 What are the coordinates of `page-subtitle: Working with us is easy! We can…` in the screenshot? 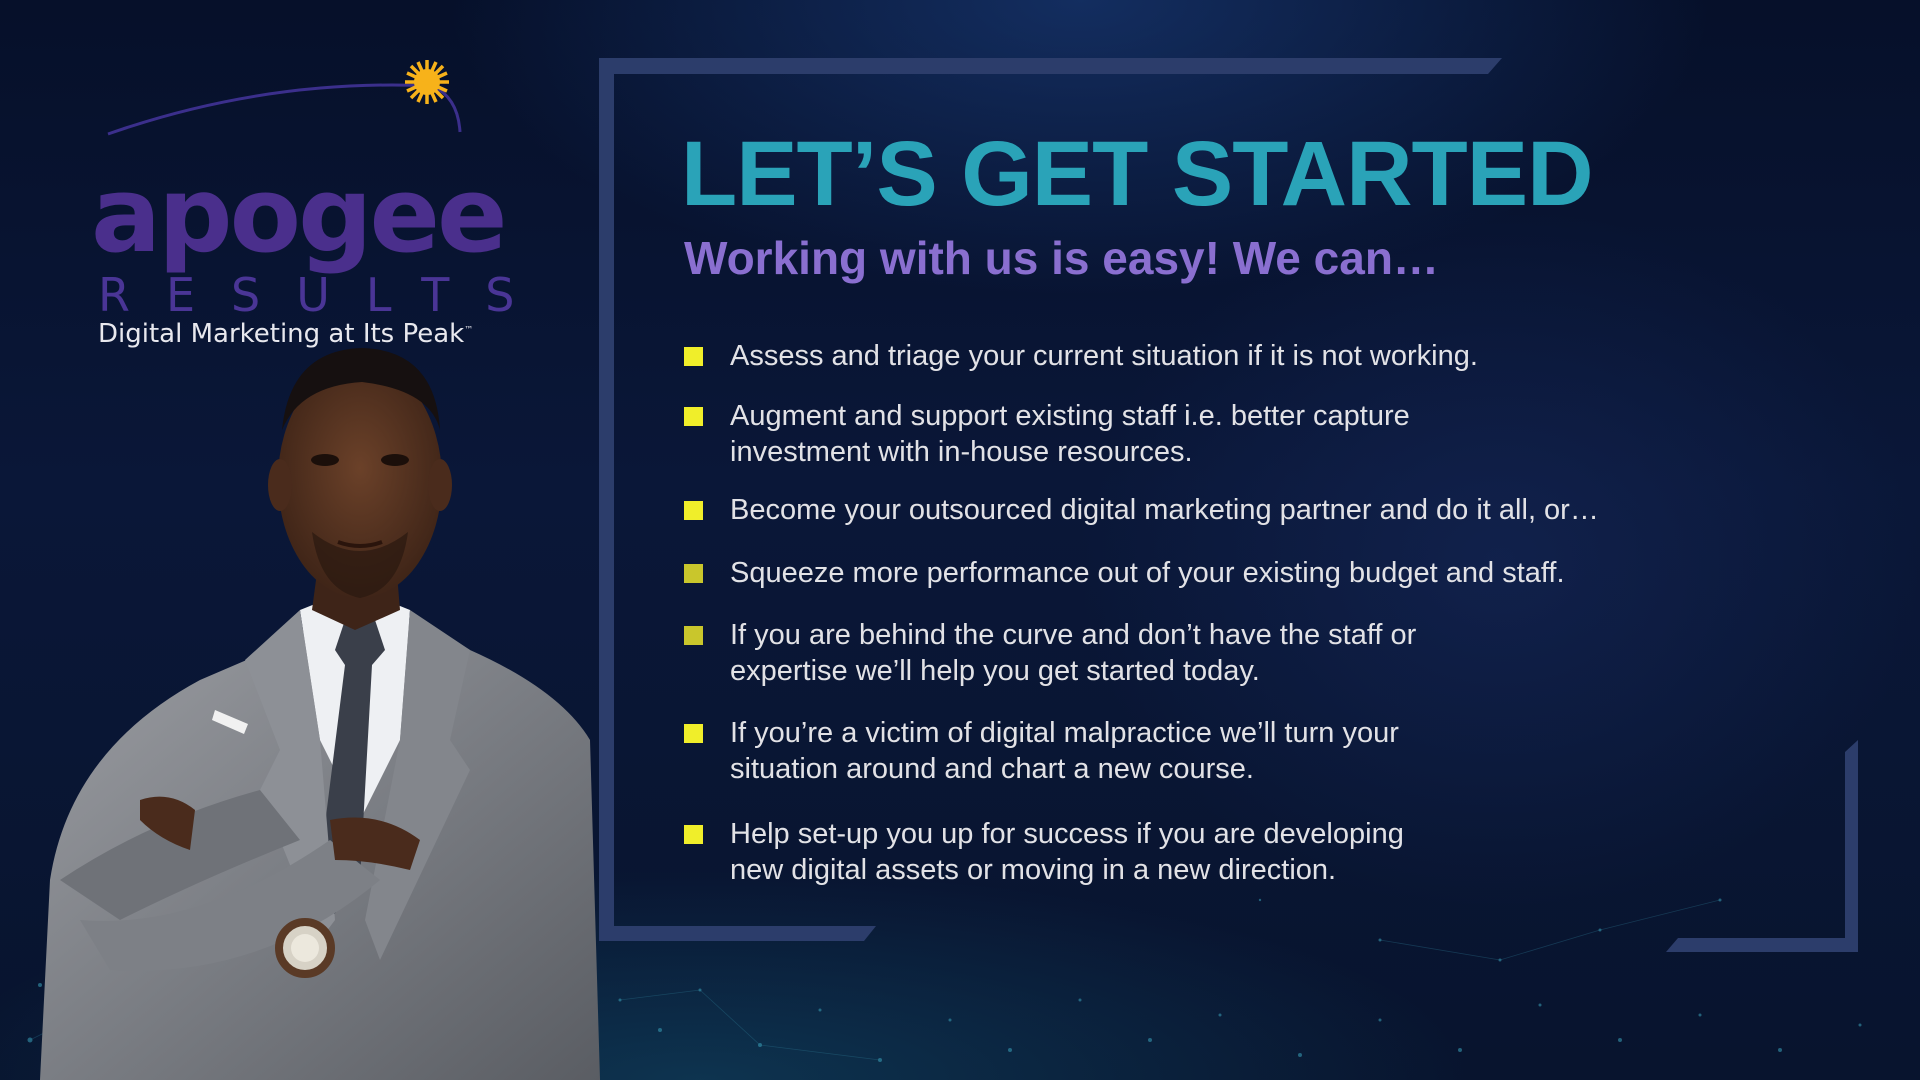 It's located at (1061, 258).